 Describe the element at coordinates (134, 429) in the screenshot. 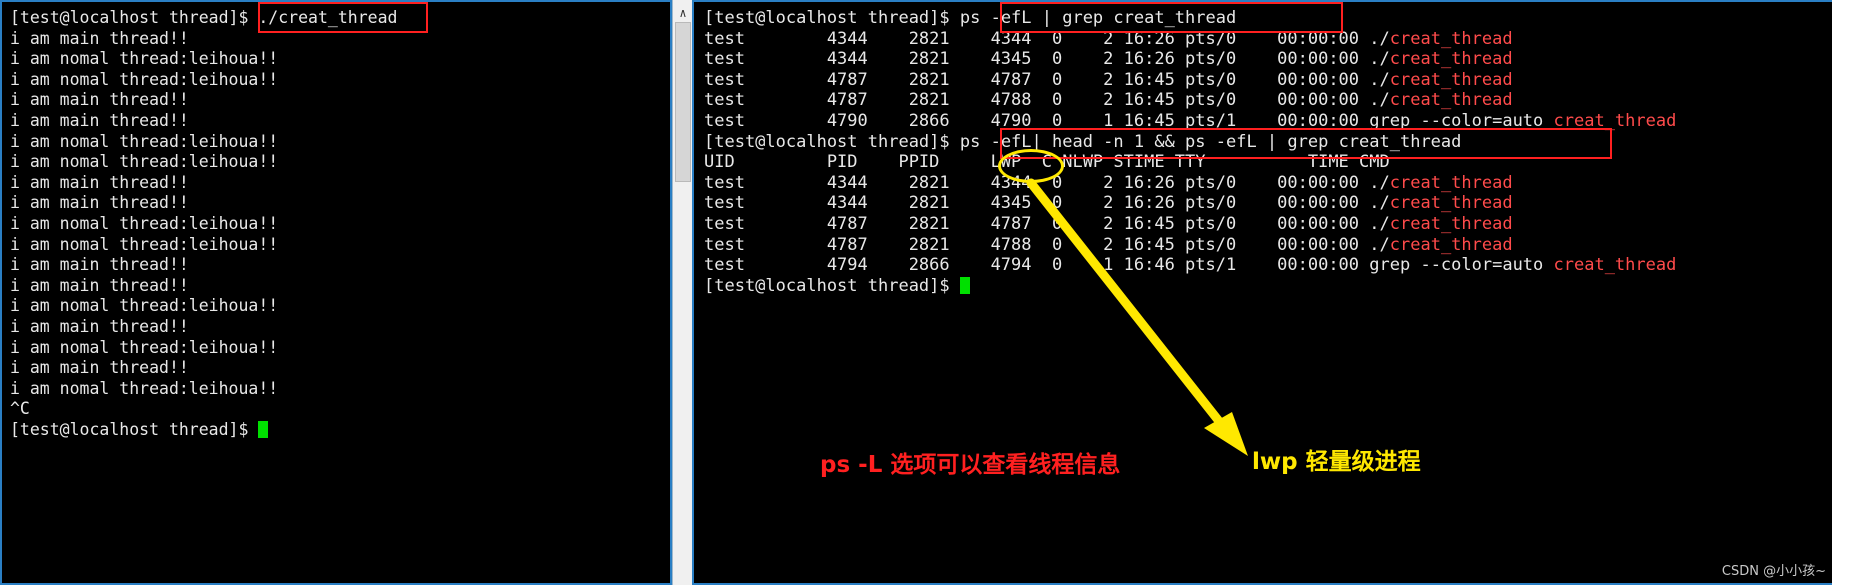

I see `left-final-prompt: [test@localhost thread]$` at that location.